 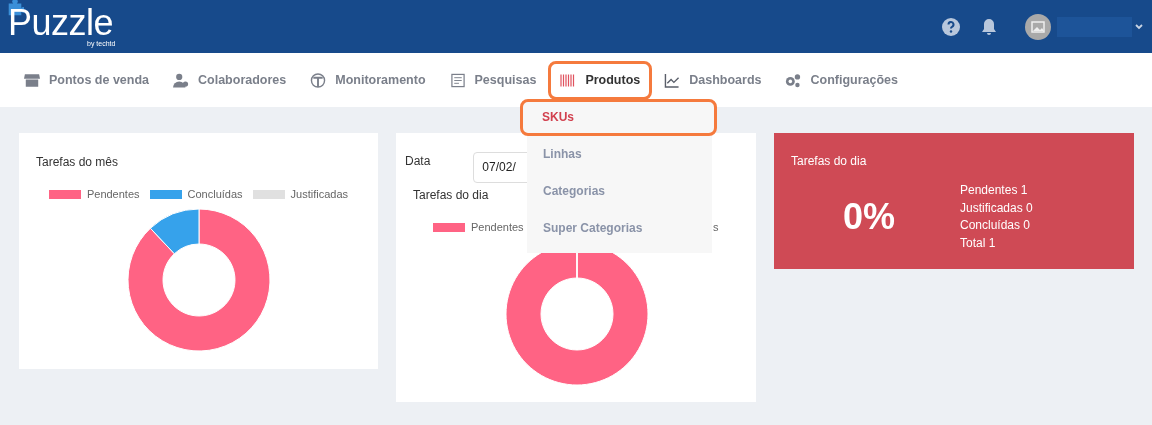 I want to click on legend-label: s, so click(x=716, y=227).